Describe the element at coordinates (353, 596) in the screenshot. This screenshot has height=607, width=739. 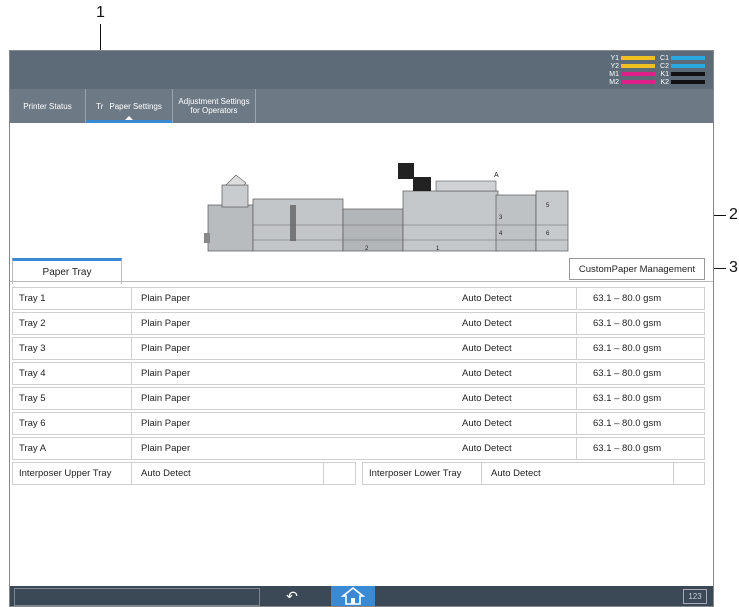
I see `home-button` at that location.